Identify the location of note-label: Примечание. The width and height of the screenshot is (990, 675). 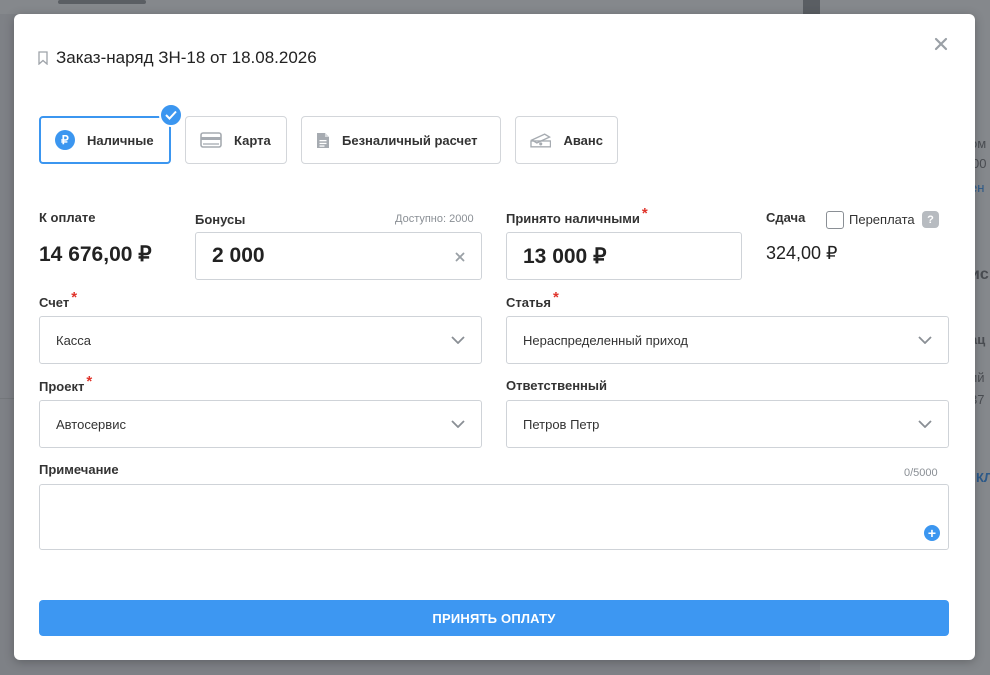
(79, 469).